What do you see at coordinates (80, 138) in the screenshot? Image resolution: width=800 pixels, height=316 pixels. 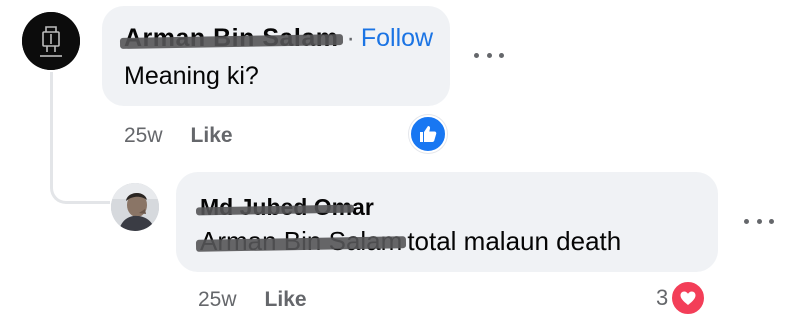 I see `reply-thread-line` at bounding box center [80, 138].